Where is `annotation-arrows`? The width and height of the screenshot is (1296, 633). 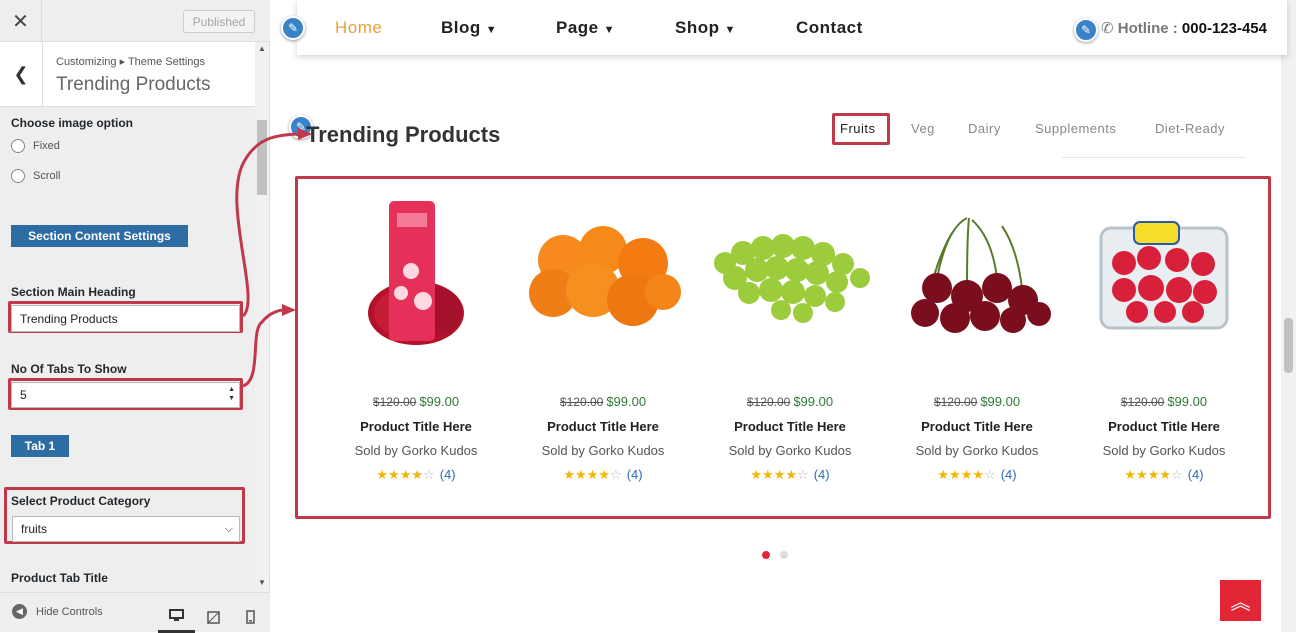 annotation-arrows is located at coordinates (273, 258).